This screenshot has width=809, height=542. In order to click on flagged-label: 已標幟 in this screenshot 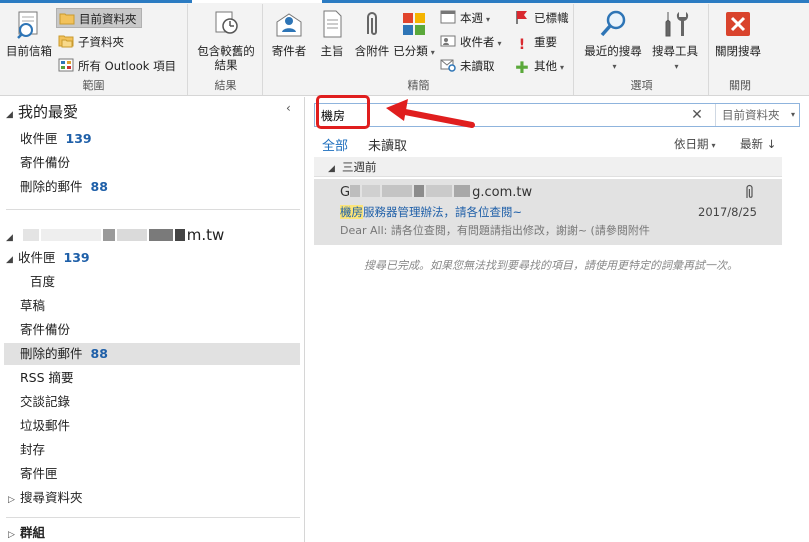, I will do `click(551, 18)`.